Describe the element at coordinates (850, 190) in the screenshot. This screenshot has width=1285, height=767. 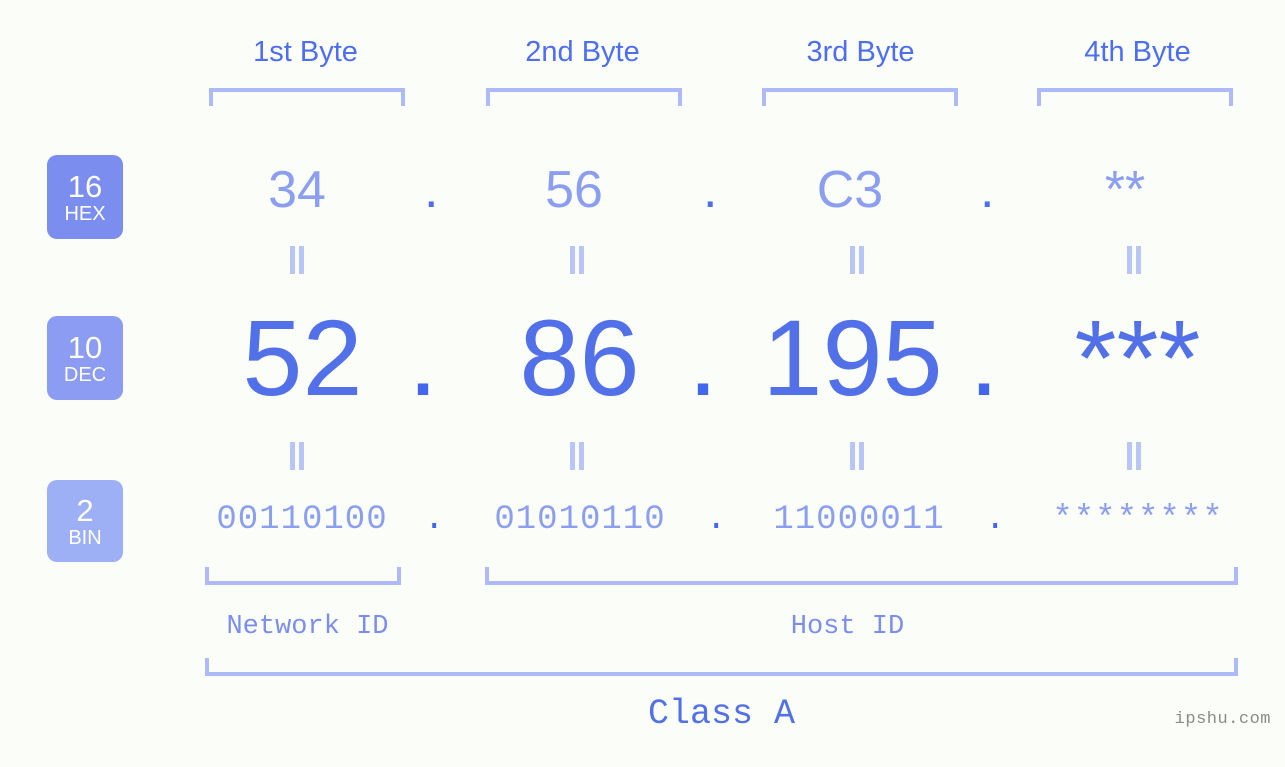
I see `hex-byte-3: C3` at that location.